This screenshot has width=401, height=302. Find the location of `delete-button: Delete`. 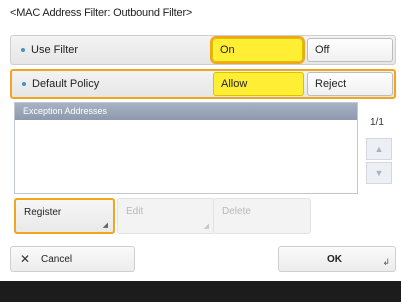

delete-button: Delete is located at coordinates (262, 216).